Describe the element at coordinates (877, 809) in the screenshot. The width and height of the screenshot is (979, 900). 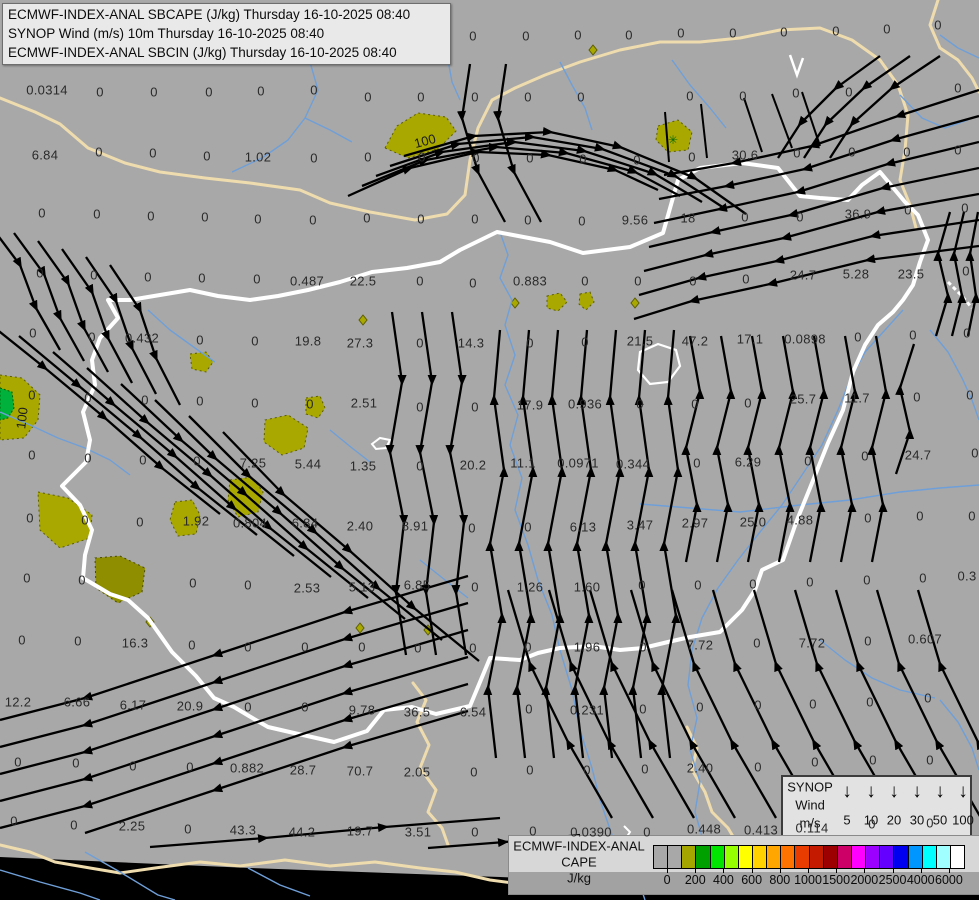
I see `wind-speed-legend: SYNOP Wind m/s ↓ 5 ↓ 10 ↓ 20 ↓ 30 ↓ 50 ↓ 100` at that location.